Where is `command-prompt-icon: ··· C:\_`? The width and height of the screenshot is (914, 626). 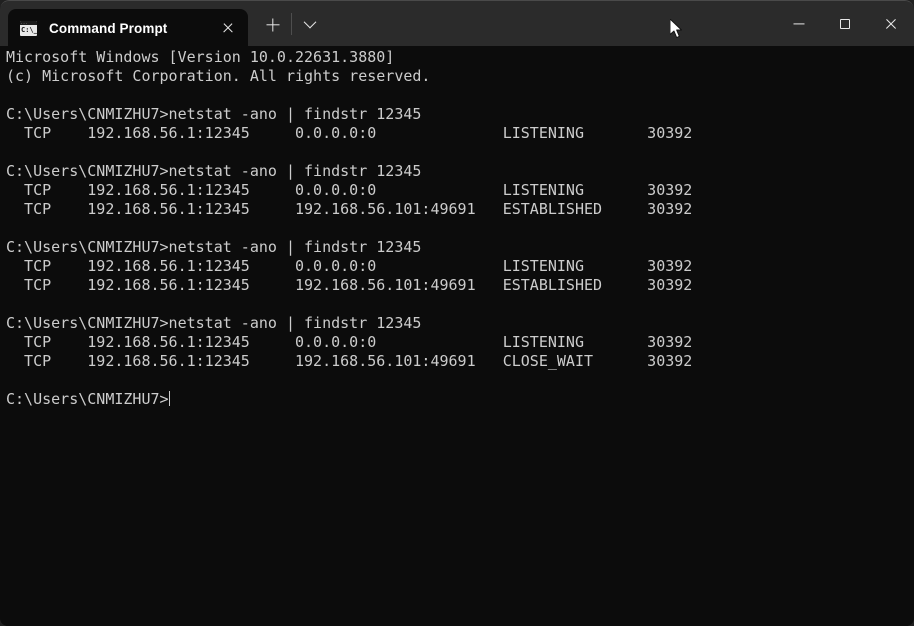 command-prompt-icon: ··· C:\_ is located at coordinates (28, 28).